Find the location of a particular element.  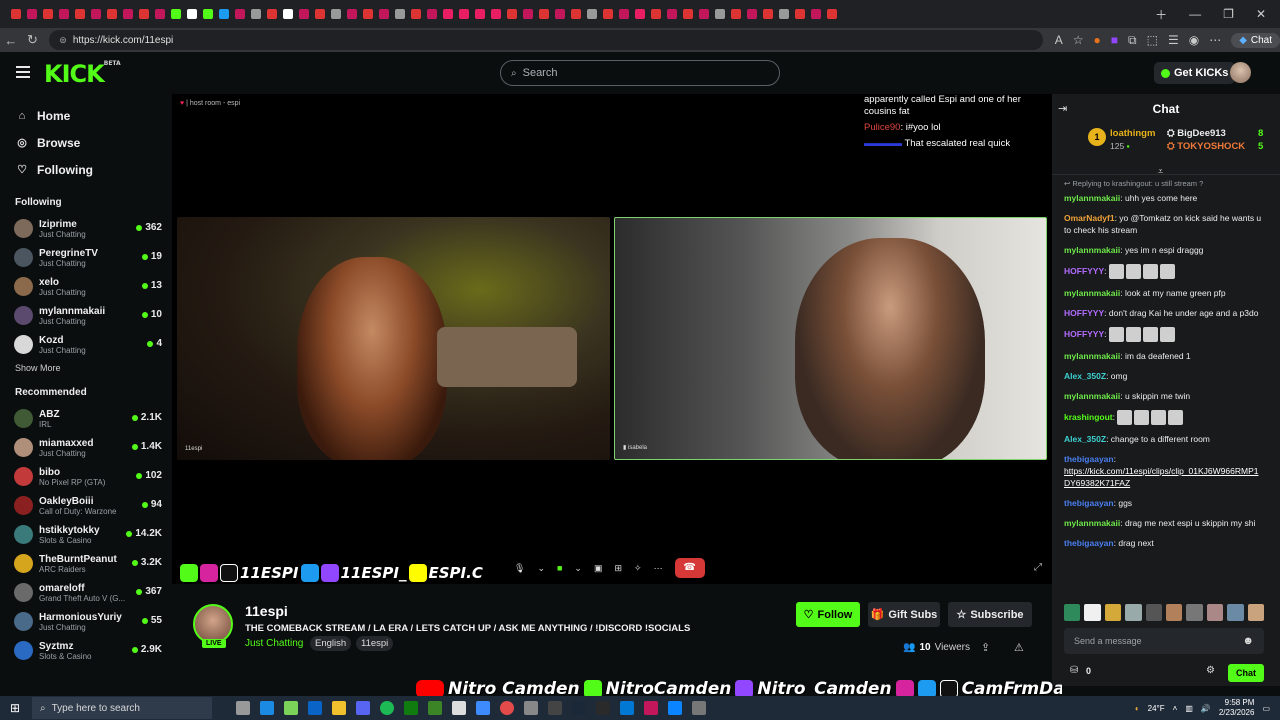

chat-username: thebigaayan is located at coordinates (1089, 503).